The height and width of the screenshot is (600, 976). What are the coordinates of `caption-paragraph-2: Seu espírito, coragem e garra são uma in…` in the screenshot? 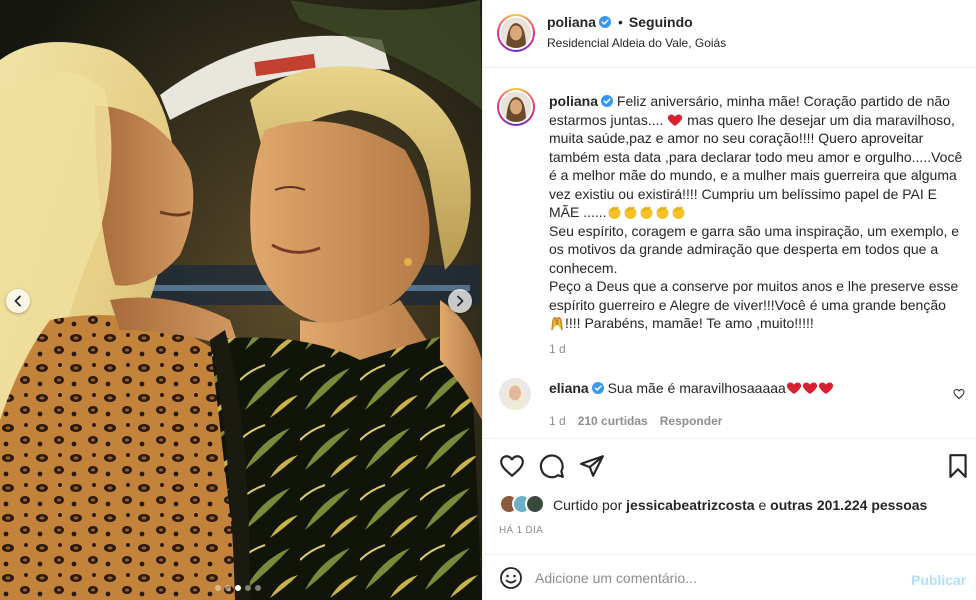 It's located at (754, 249).